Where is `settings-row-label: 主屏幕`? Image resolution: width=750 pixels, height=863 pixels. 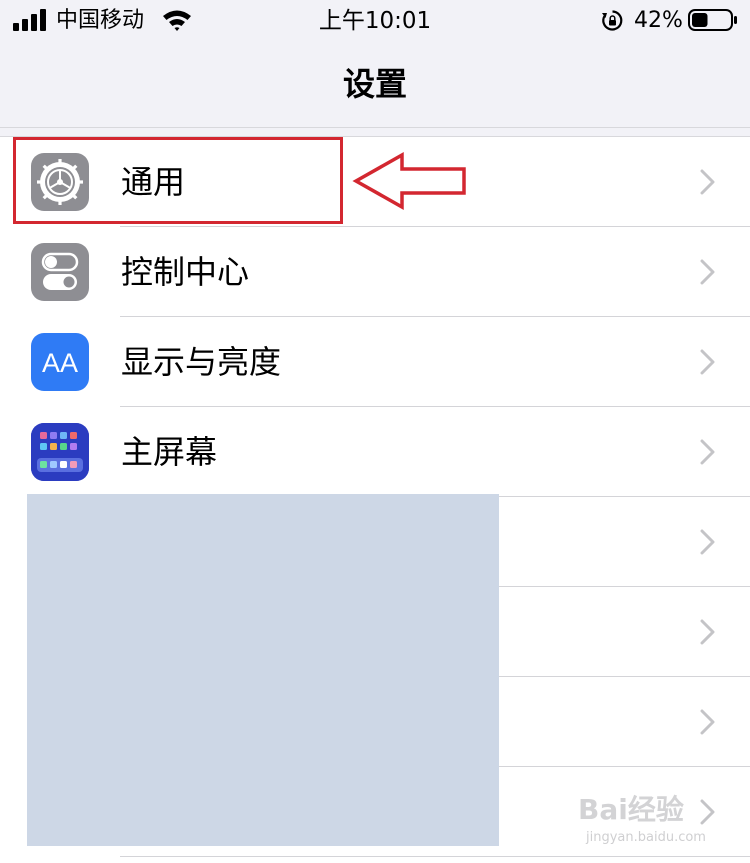 settings-row-label: 主屏幕 is located at coordinates (169, 452).